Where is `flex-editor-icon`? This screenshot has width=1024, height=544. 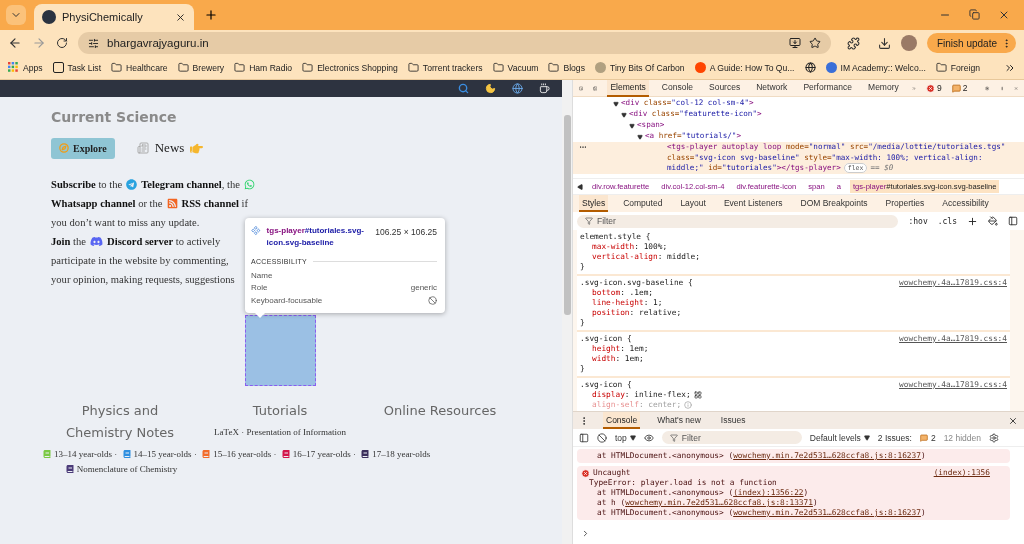 flex-editor-icon is located at coordinates (697, 395).